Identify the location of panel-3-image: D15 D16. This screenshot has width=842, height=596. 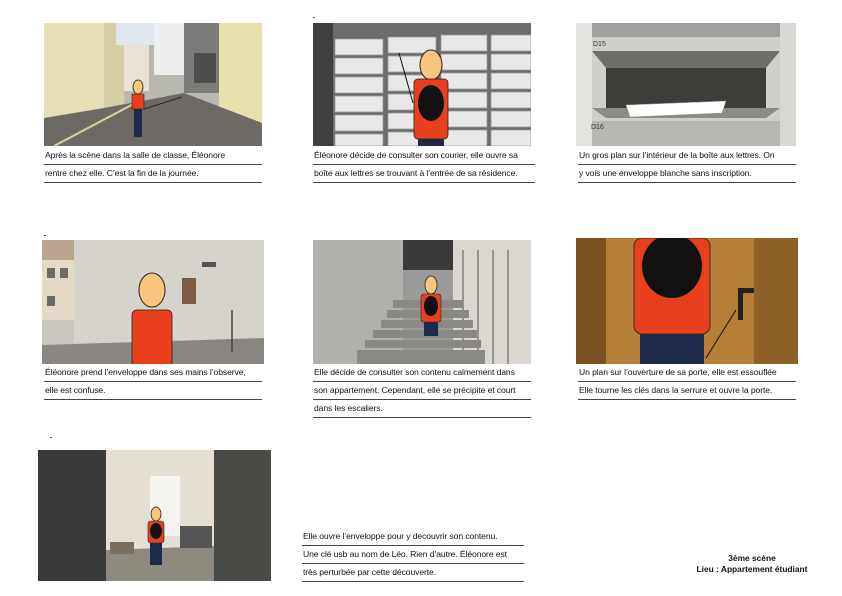
(686, 84).